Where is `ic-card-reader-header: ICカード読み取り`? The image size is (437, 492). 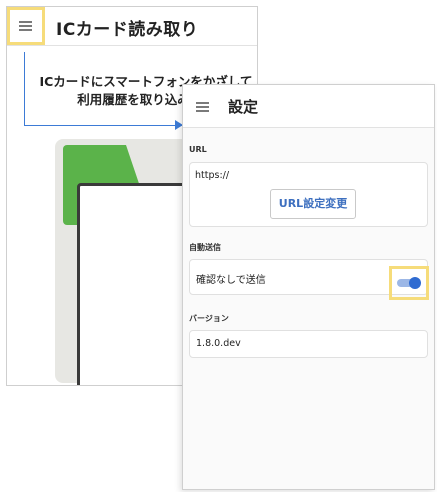
ic-card-reader-header: ICカード読み取り is located at coordinates (132, 26).